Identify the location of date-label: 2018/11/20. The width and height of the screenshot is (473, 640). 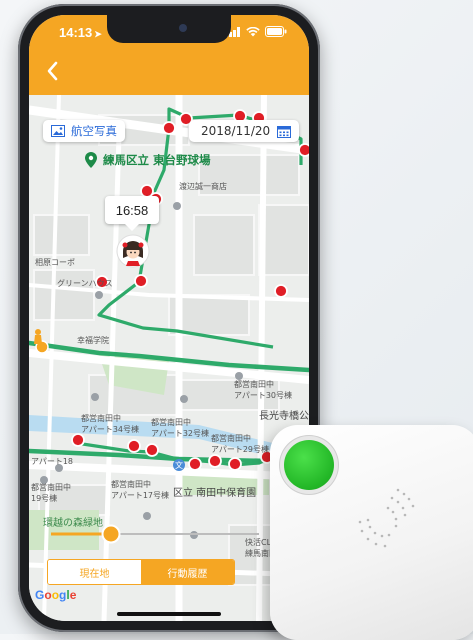
(236, 131).